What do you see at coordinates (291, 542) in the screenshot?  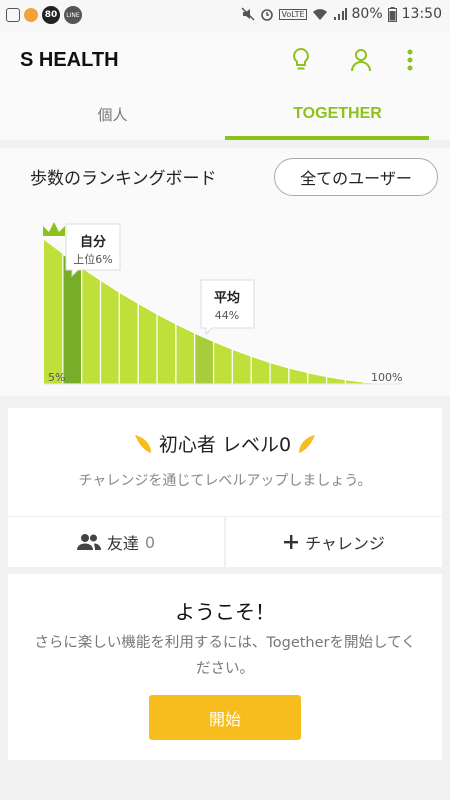 I see `plus-icon` at bounding box center [291, 542].